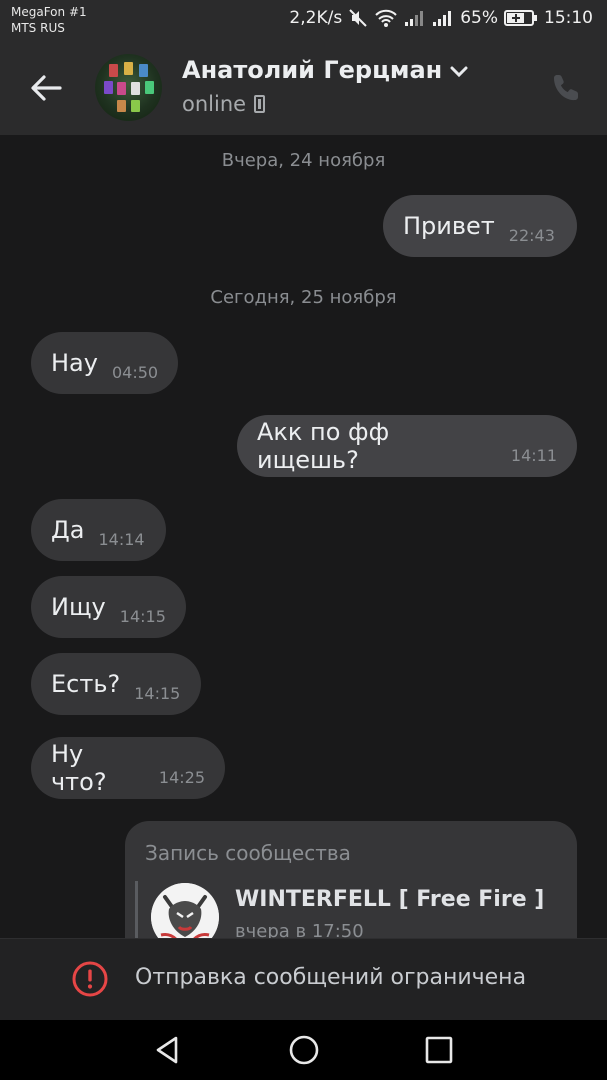  I want to click on message-time: 04:50, so click(135, 372).